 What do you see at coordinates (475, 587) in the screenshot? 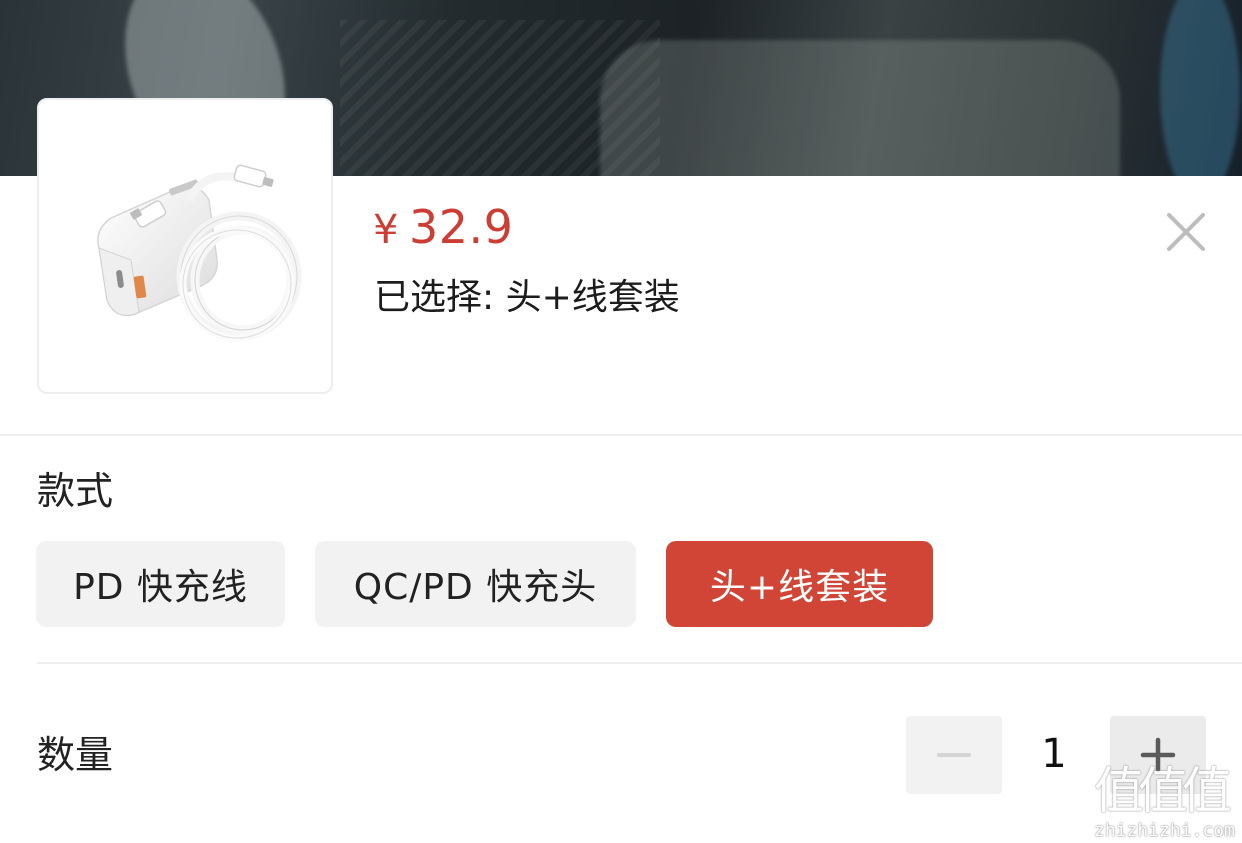
I see `style-option-label: QC/PD 快充头` at bounding box center [475, 587].